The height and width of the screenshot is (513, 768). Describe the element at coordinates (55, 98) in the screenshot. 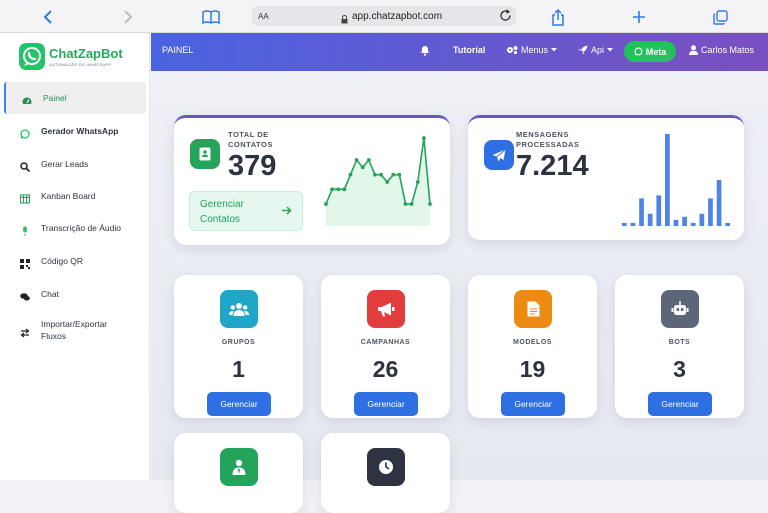

I see `sidebar-item-label: Painel` at that location.